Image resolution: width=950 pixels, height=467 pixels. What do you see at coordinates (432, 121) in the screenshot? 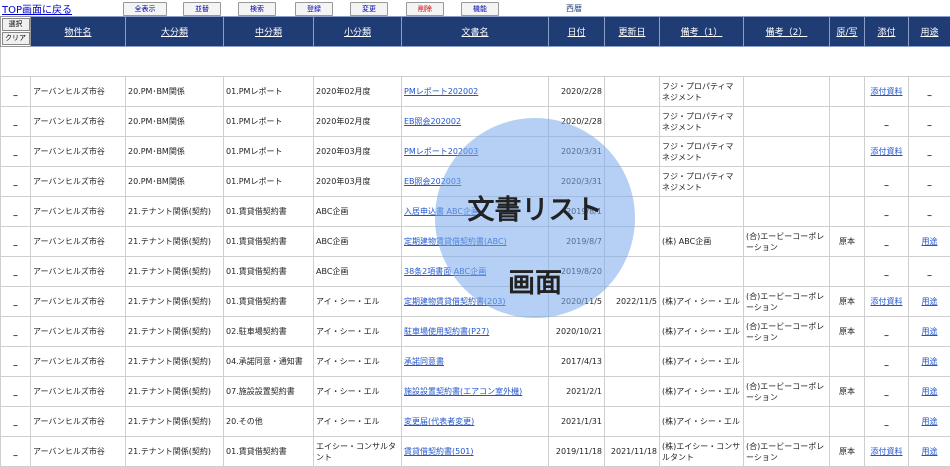
I see `document-link: EB照会202002` at bounding box center [432, 121].